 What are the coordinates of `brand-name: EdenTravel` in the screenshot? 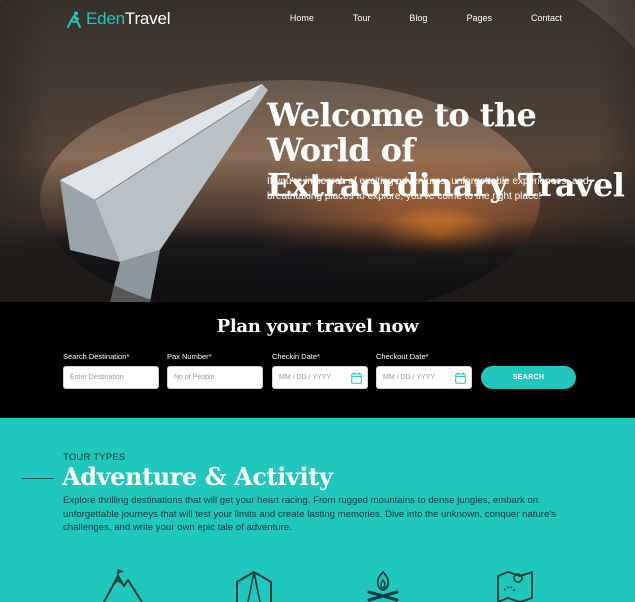 It's located at (128, 18).